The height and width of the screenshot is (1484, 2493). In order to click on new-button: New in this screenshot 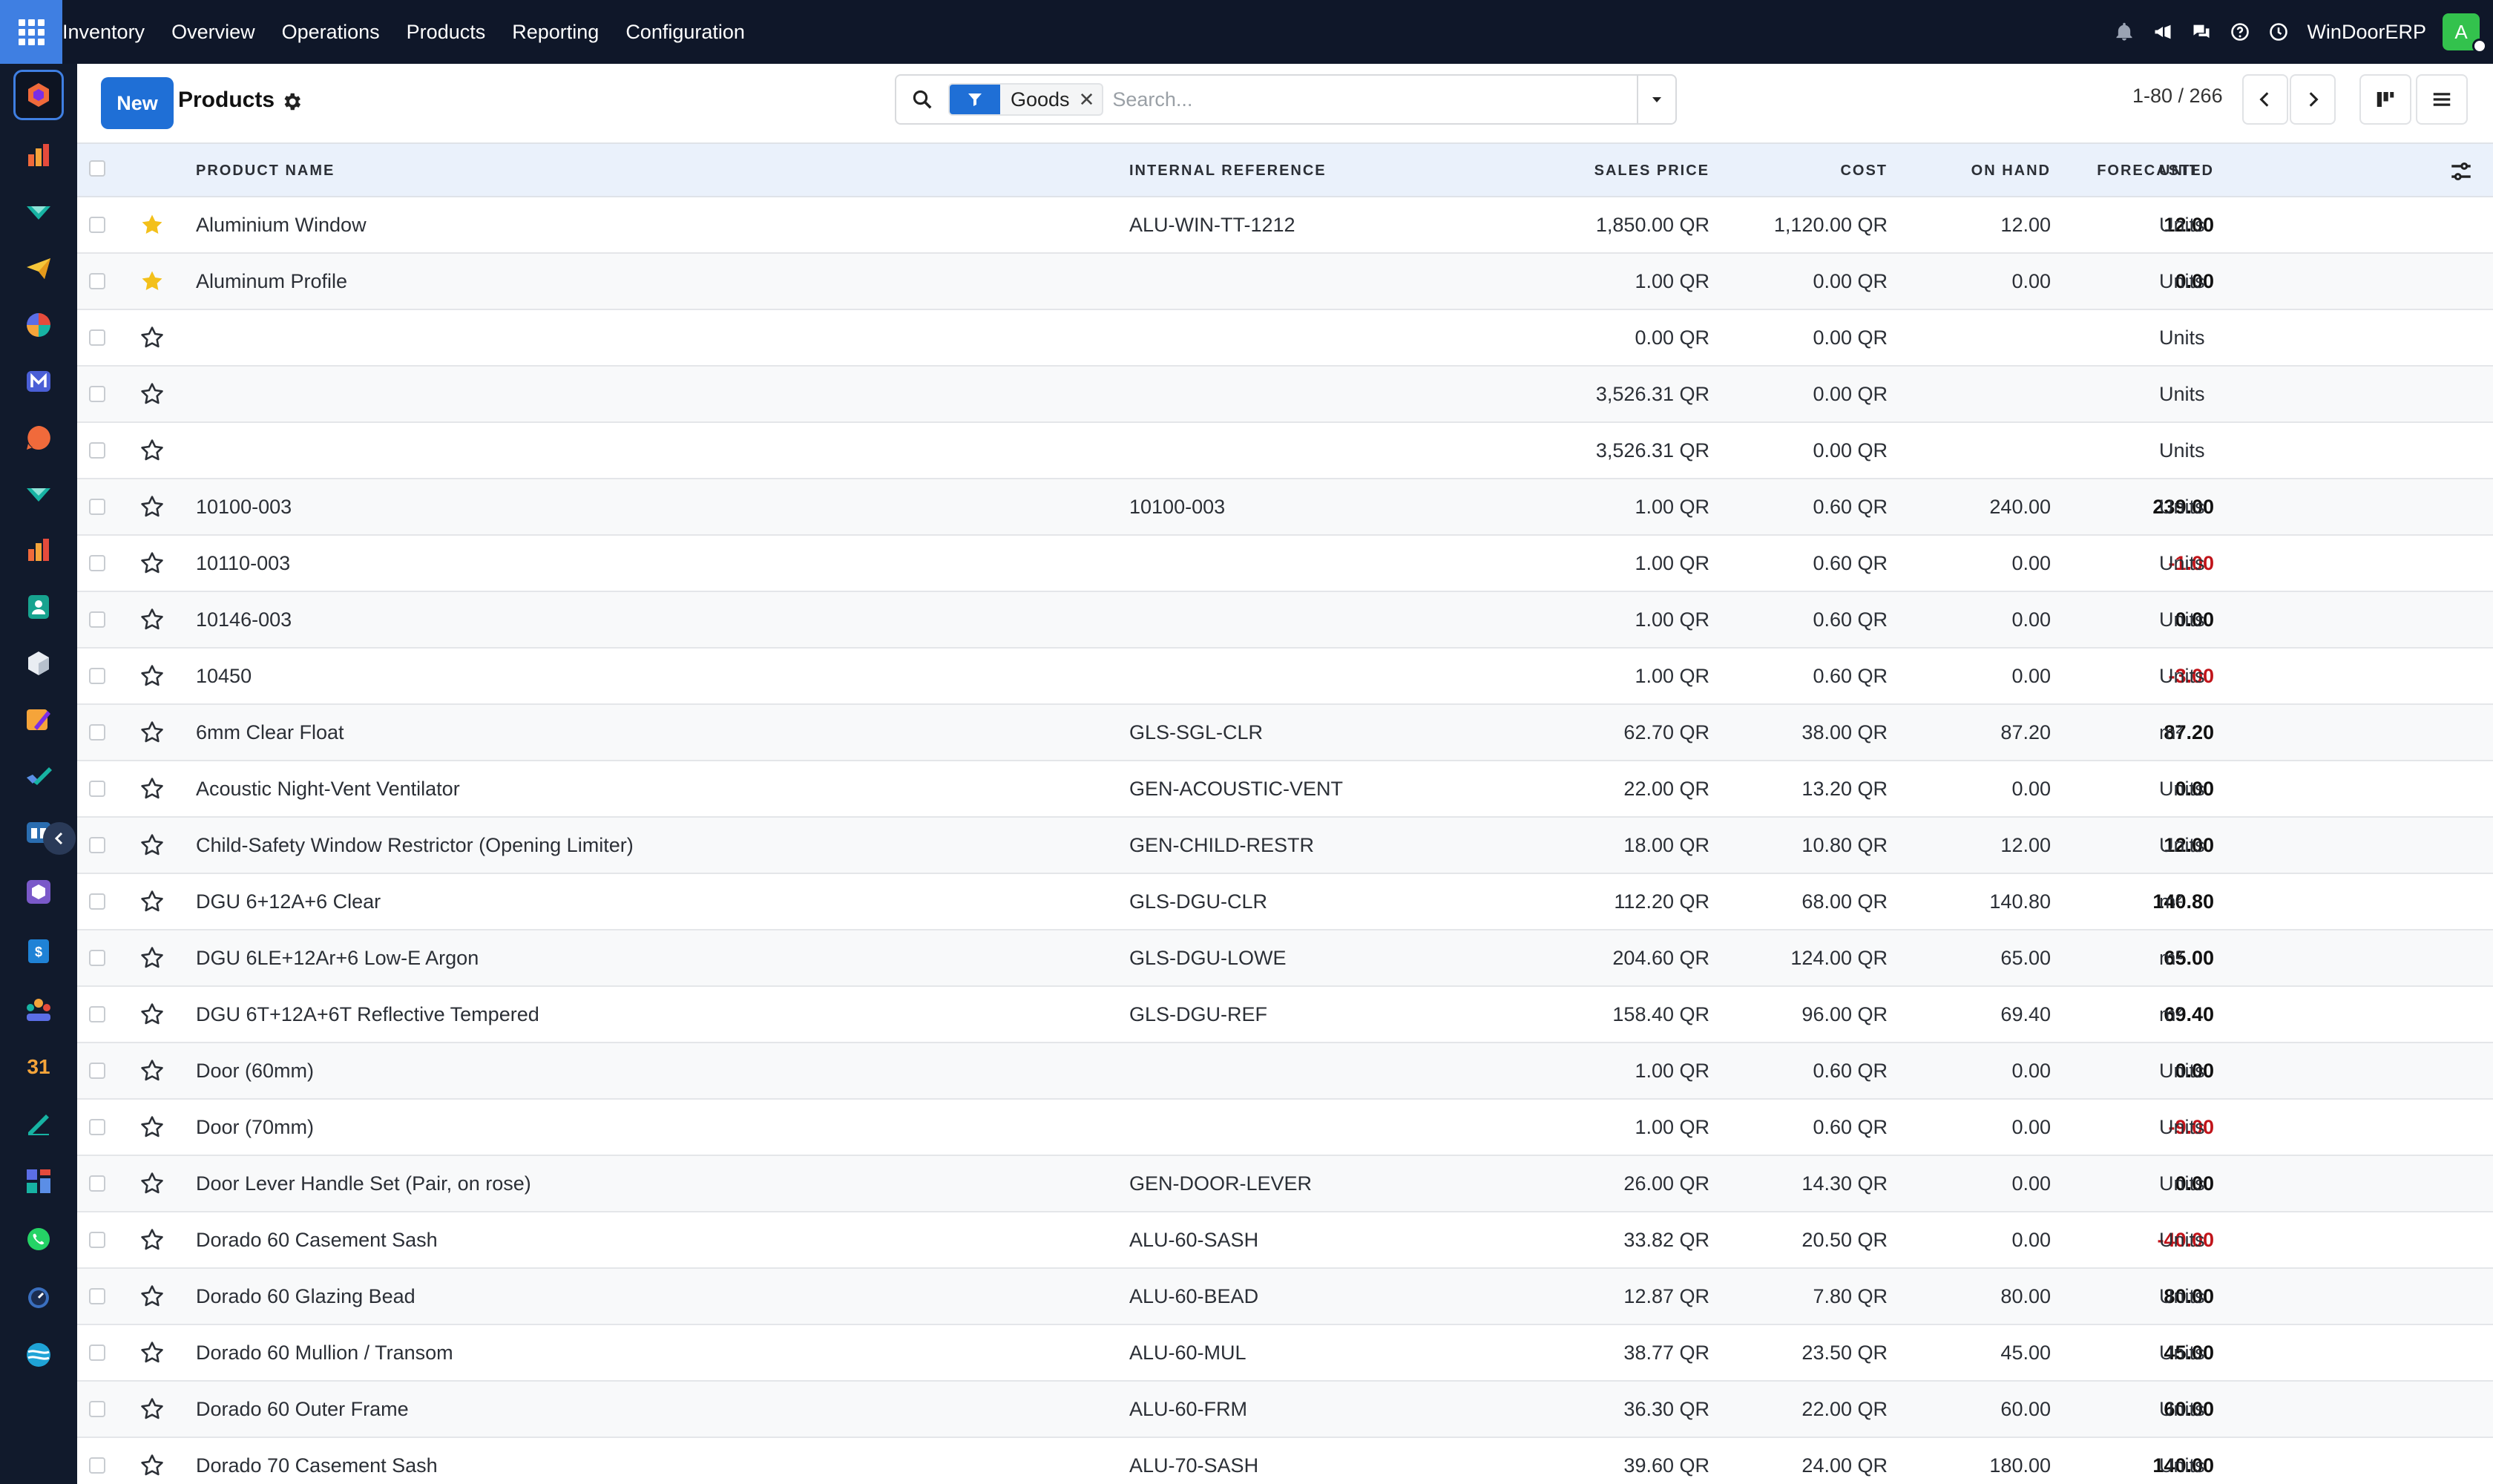, I will do `click(137, 103)`.